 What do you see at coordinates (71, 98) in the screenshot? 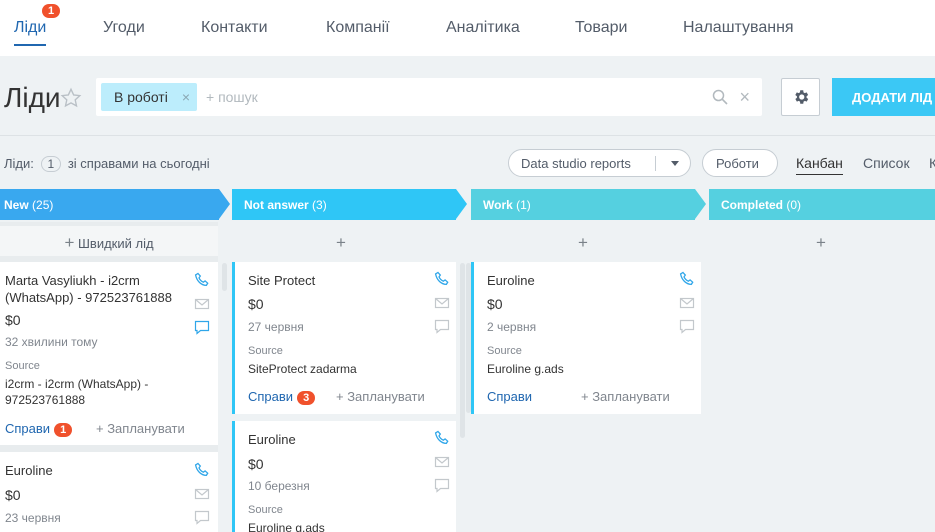
I see `star-icon` at bounding box center [71, 98].